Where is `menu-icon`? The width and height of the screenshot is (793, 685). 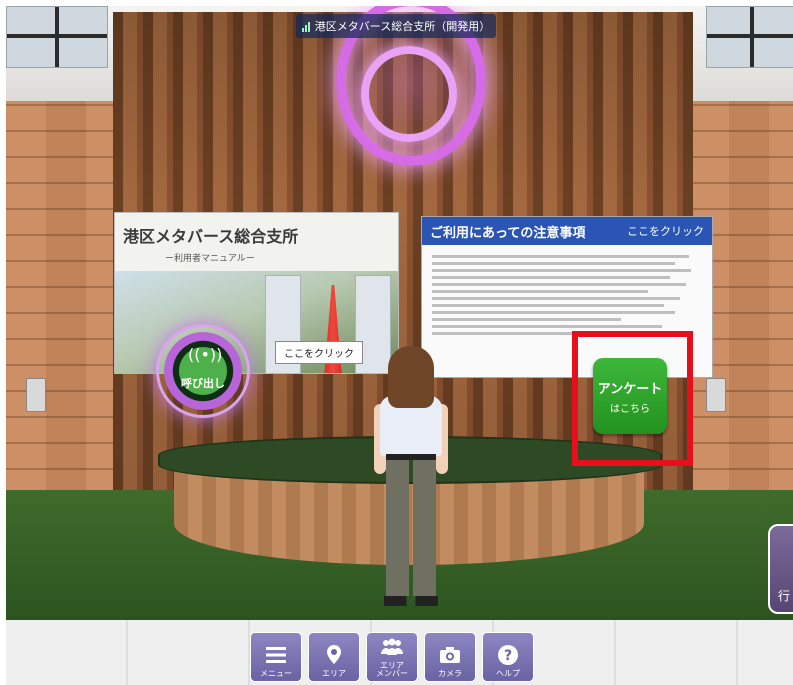
menu-icon is located at coordinates (276, 655).